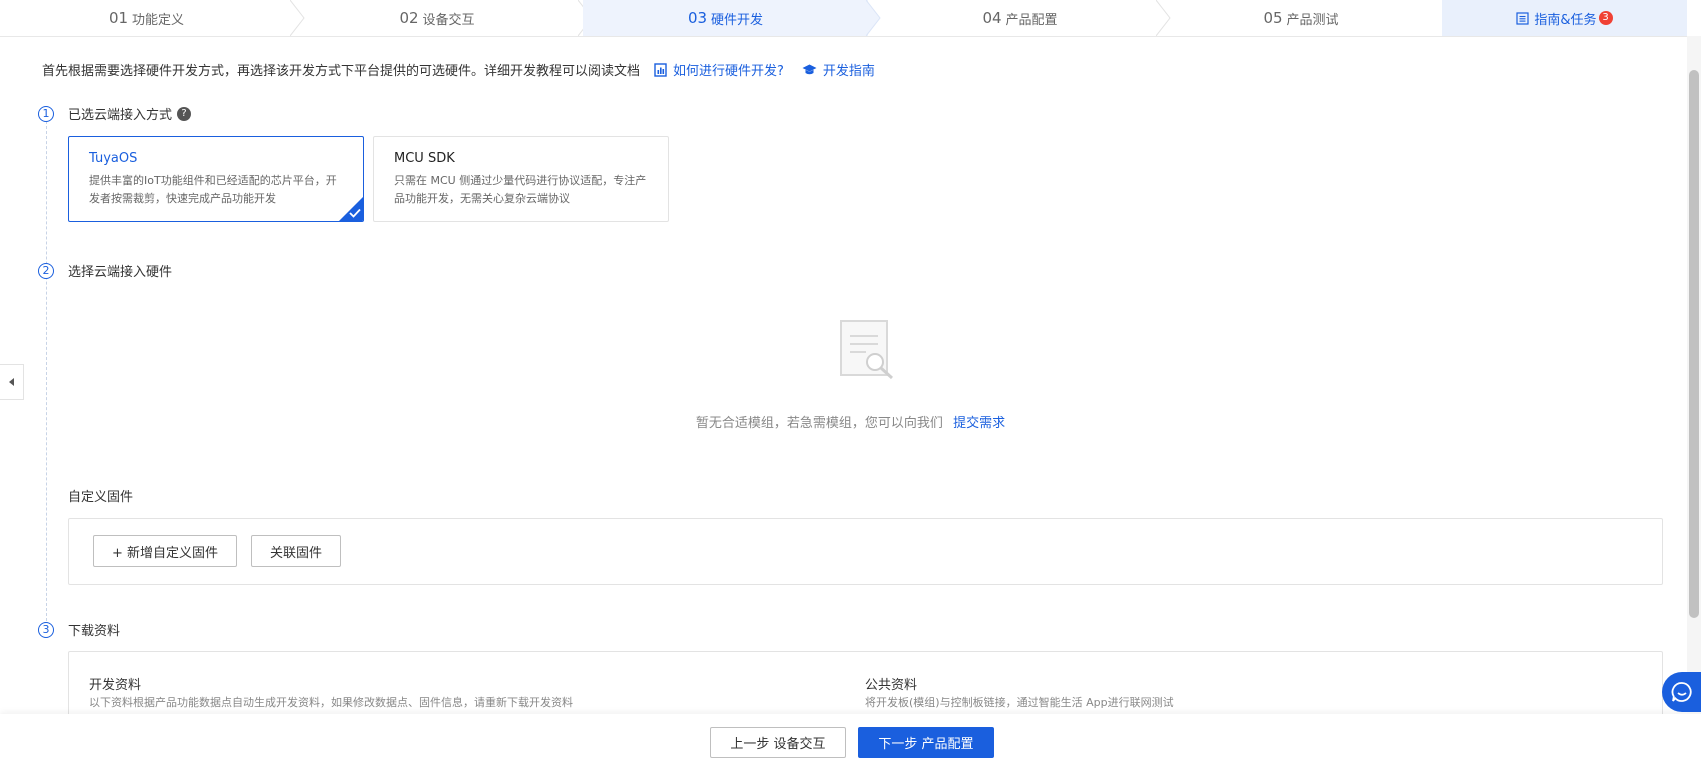 Image resolution: width=1701 pixels, height=774 pixels. I want to click on custom-firmware-box: + 新增自定义固件 关联固件, so click(865, 551).